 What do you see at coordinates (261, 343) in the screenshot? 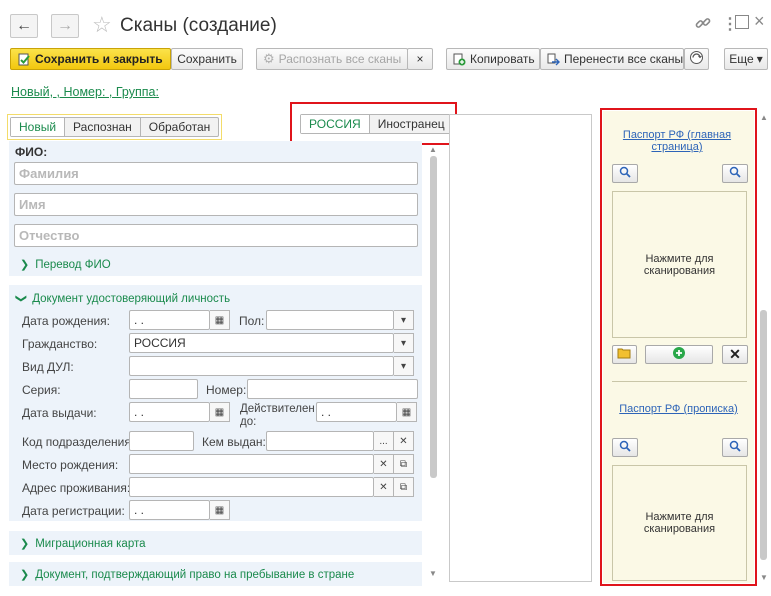
I see `citizenship-field: РОССИЯ` at bounding box center [261, 343].